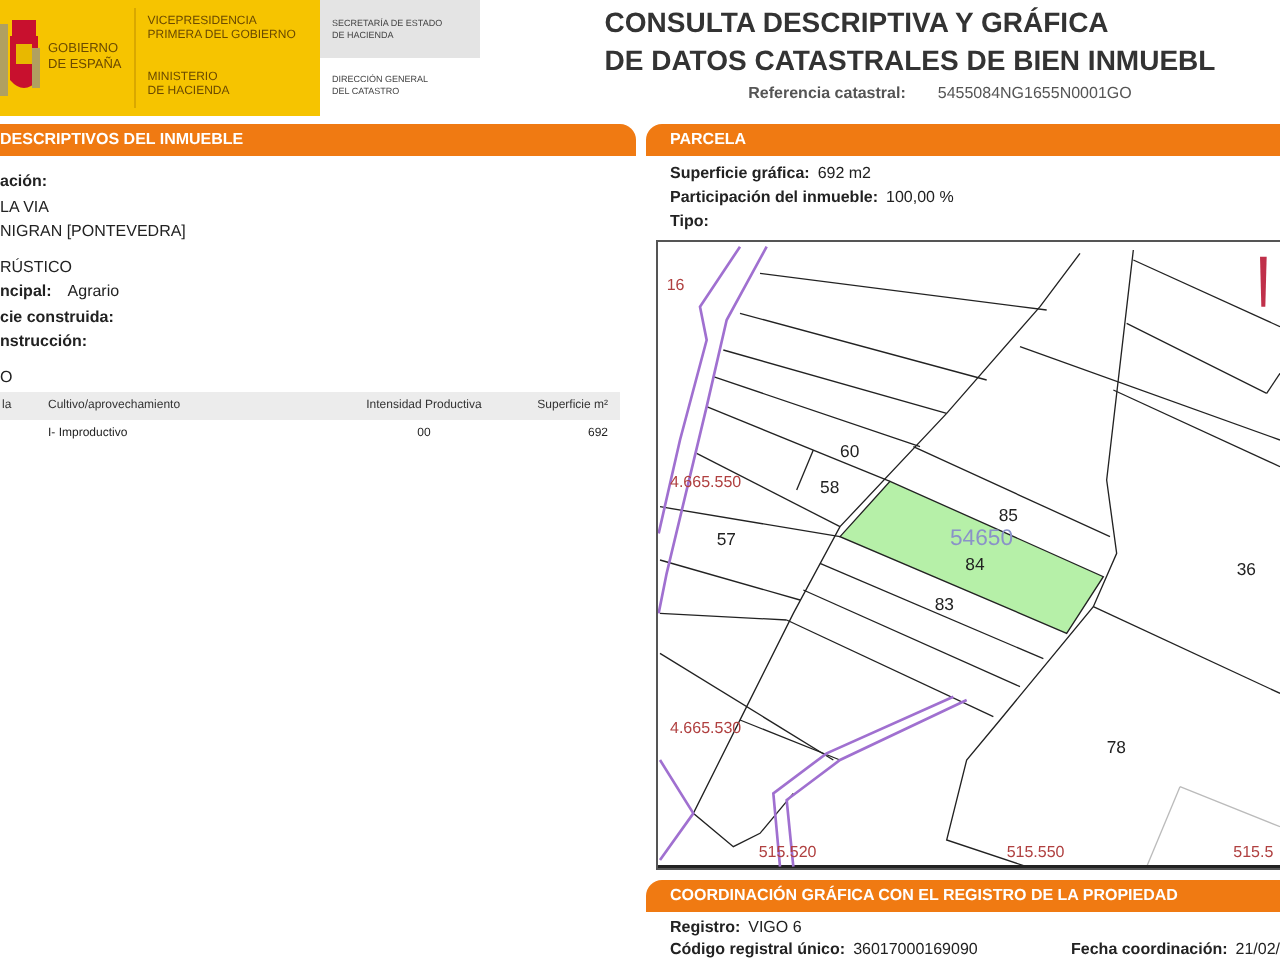 This screenshot has height=960, width=1280. What do you see at coordinates (1257, 949) in the screenshot?
I see `field-value: 21/02/` at bounding box center [1257, 949].